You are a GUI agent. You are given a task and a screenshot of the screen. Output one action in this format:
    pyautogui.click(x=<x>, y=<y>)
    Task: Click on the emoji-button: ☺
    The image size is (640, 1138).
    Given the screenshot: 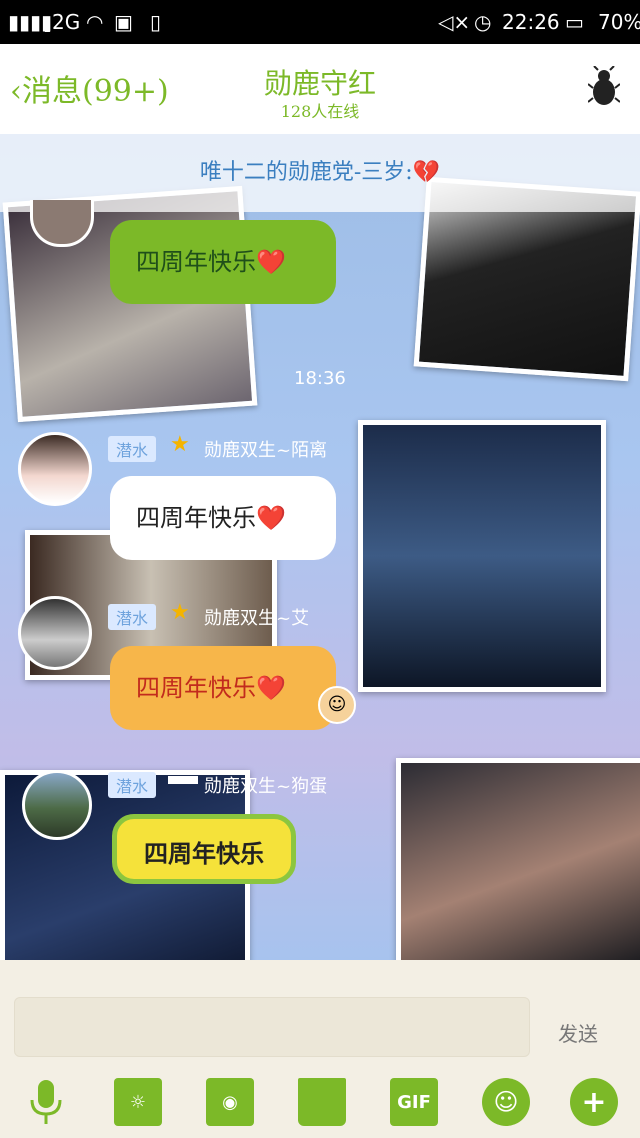 What is the action you would take?
    pyautogui.click(x=506, y=1102)
    